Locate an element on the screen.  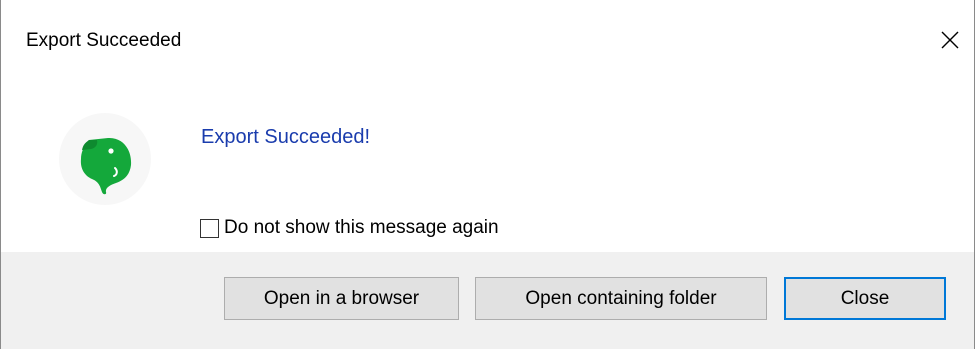
close-window-button is located at coordinates (950, 39).